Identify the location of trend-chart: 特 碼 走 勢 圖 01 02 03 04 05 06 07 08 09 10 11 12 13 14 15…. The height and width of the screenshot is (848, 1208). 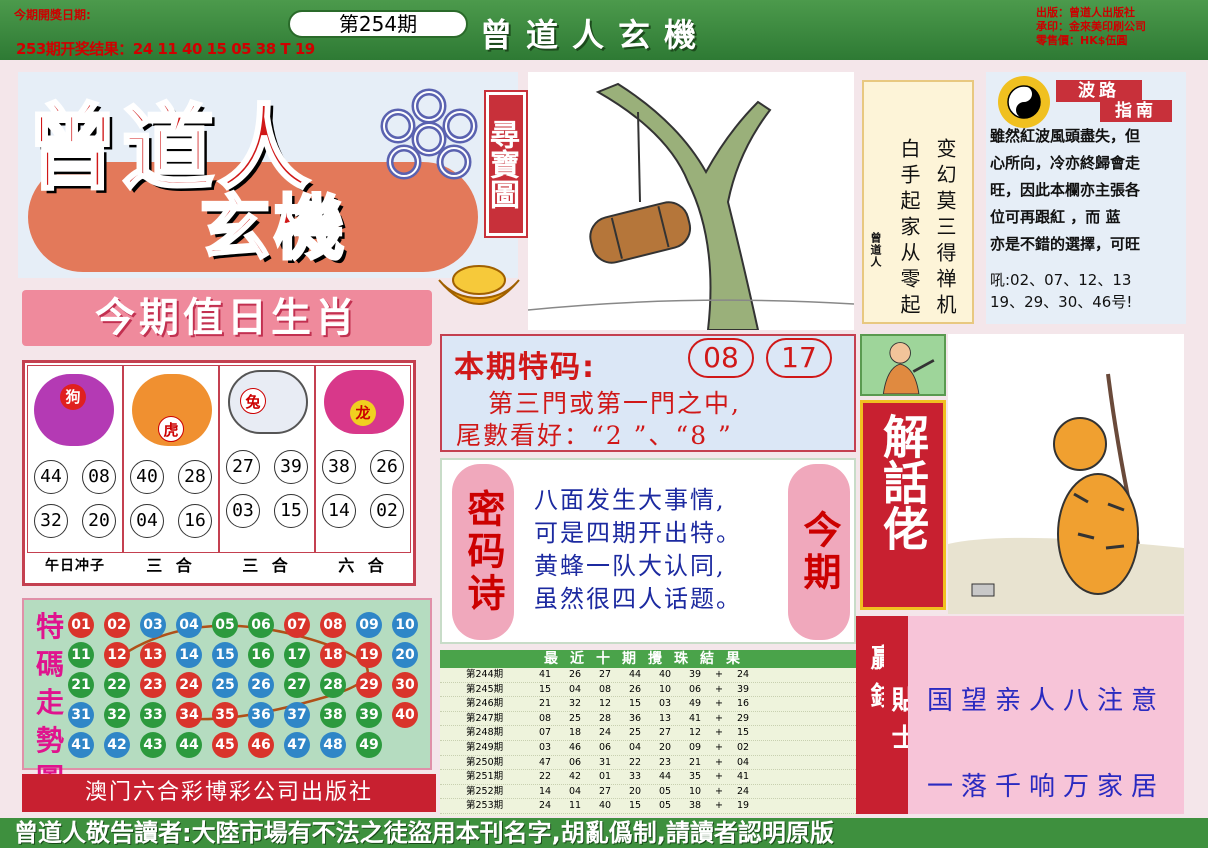
(227, 696).